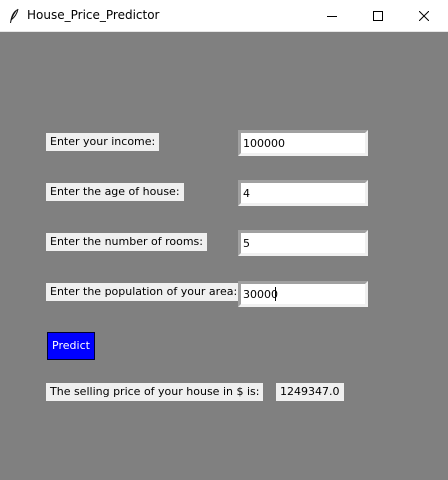 The image size is (448, 480). I want to click on result-label: The selling price of your house in $ is:, so click(155, 392).